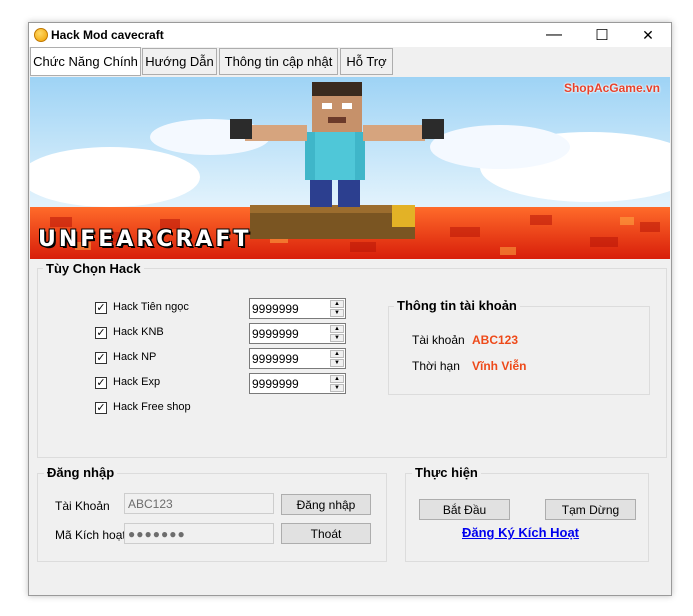 The height and width of the screenshot is (616, 693). Describe the element at coordinates (350, 35) in the screenshot. I see `title-bar: Hack Mod cavecraft — ☐ ✕` at that location.